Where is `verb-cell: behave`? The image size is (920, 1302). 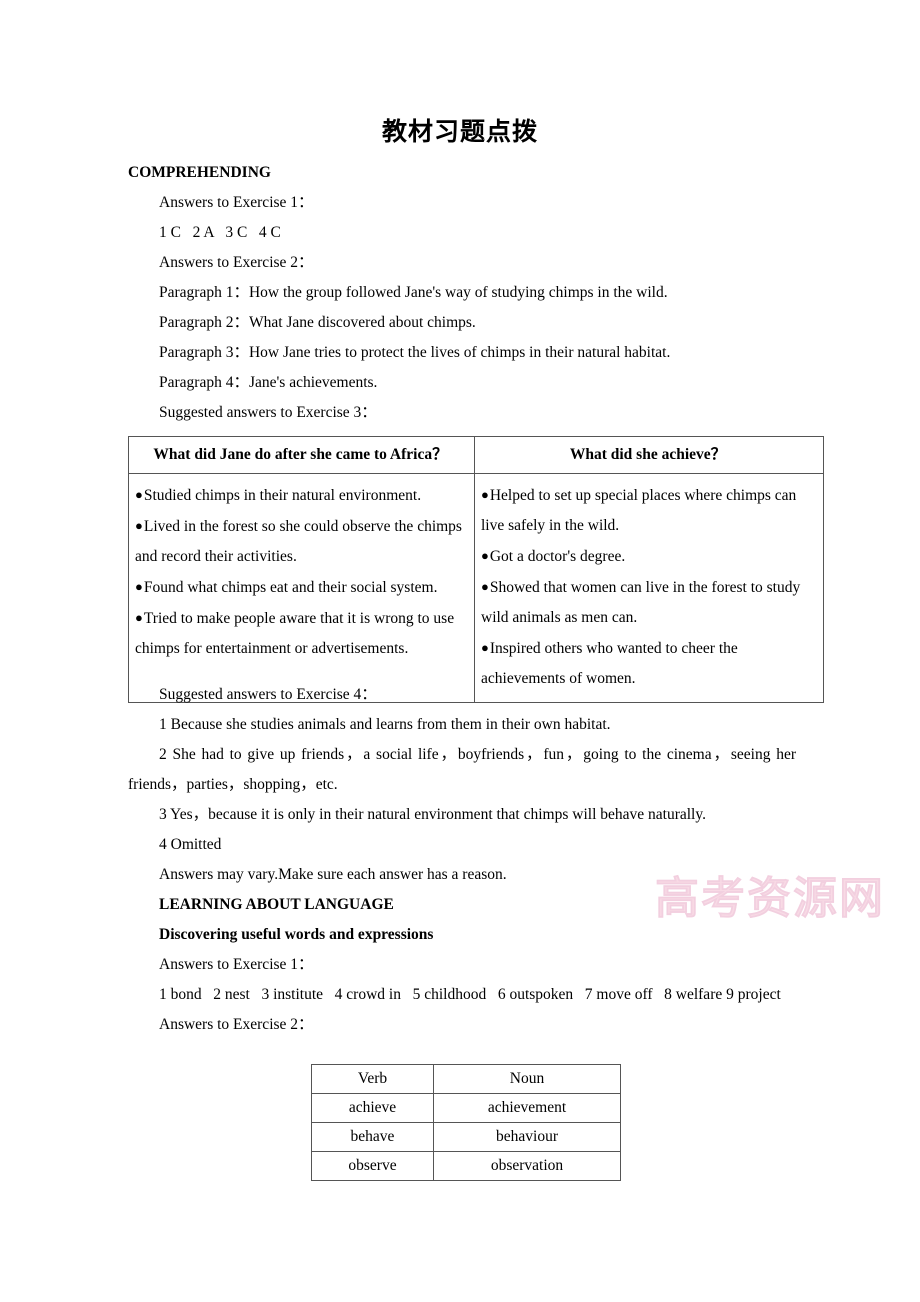 verb-cell: behave is located at coordinates (372, 1137).